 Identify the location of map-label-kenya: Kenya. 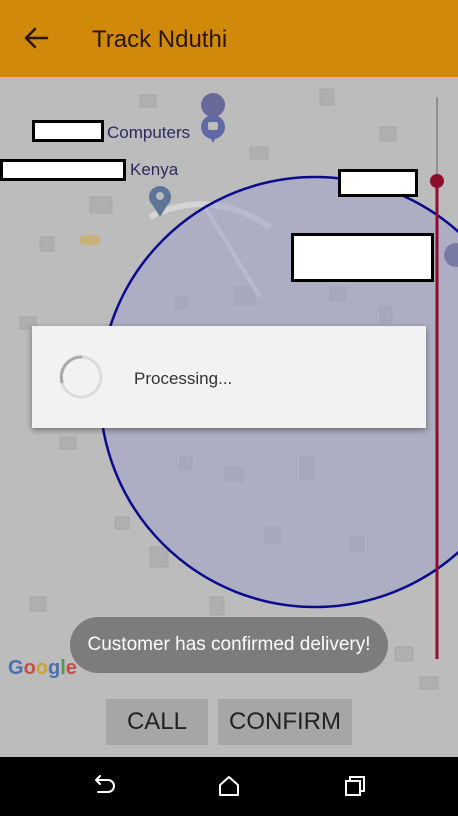
(154, 169).